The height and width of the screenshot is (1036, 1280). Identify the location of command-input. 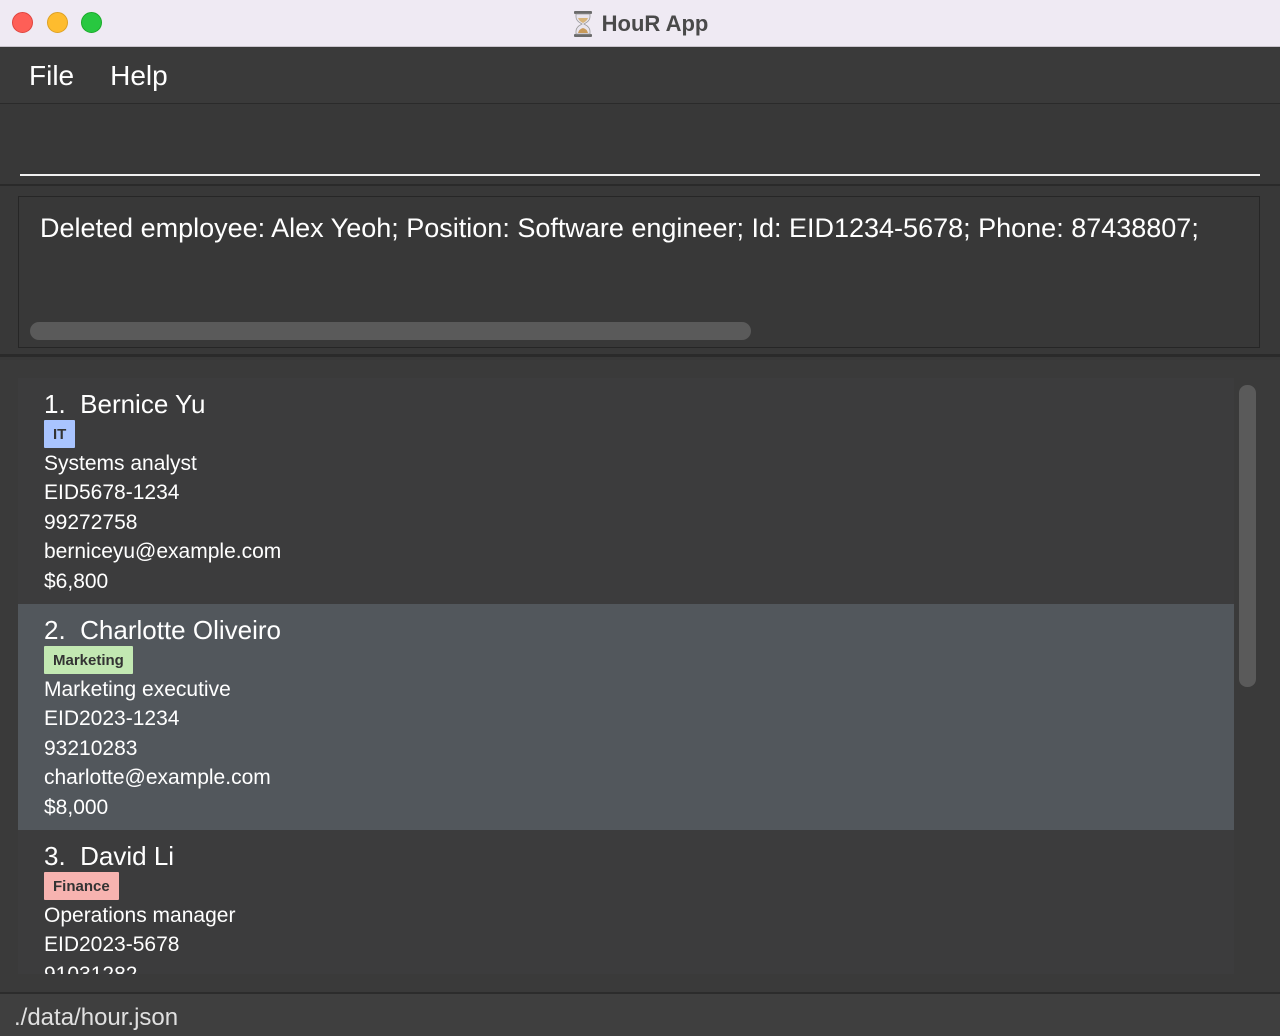
(640, 147).